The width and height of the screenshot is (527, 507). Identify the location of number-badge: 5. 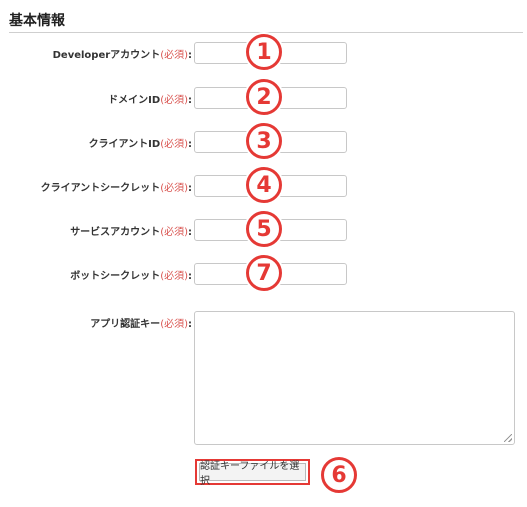
(264, 229).